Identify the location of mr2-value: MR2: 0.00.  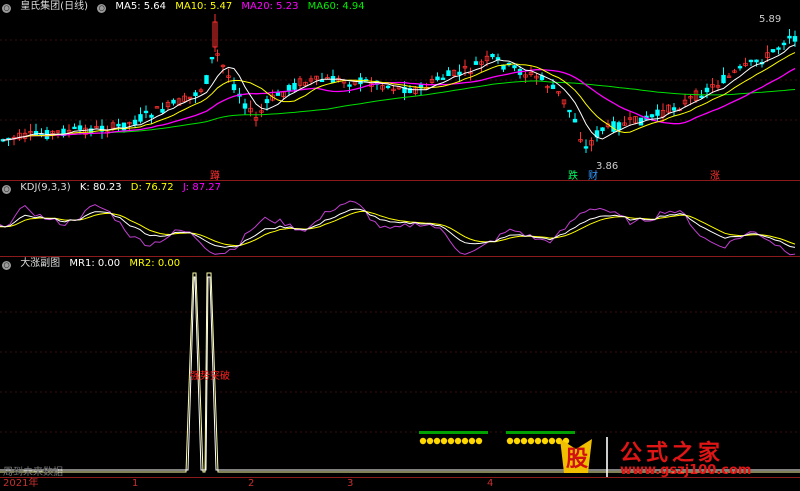
(155, 263).